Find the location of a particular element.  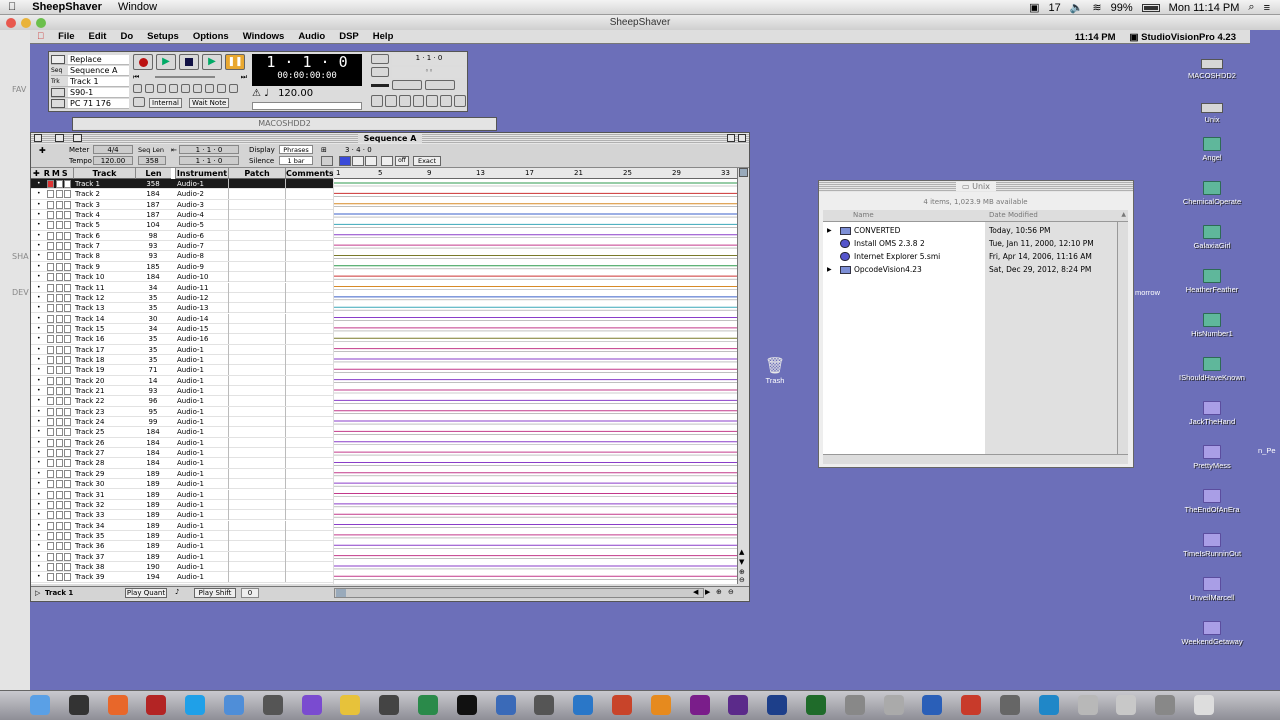

locator-button is located at coordinates (209, 88).